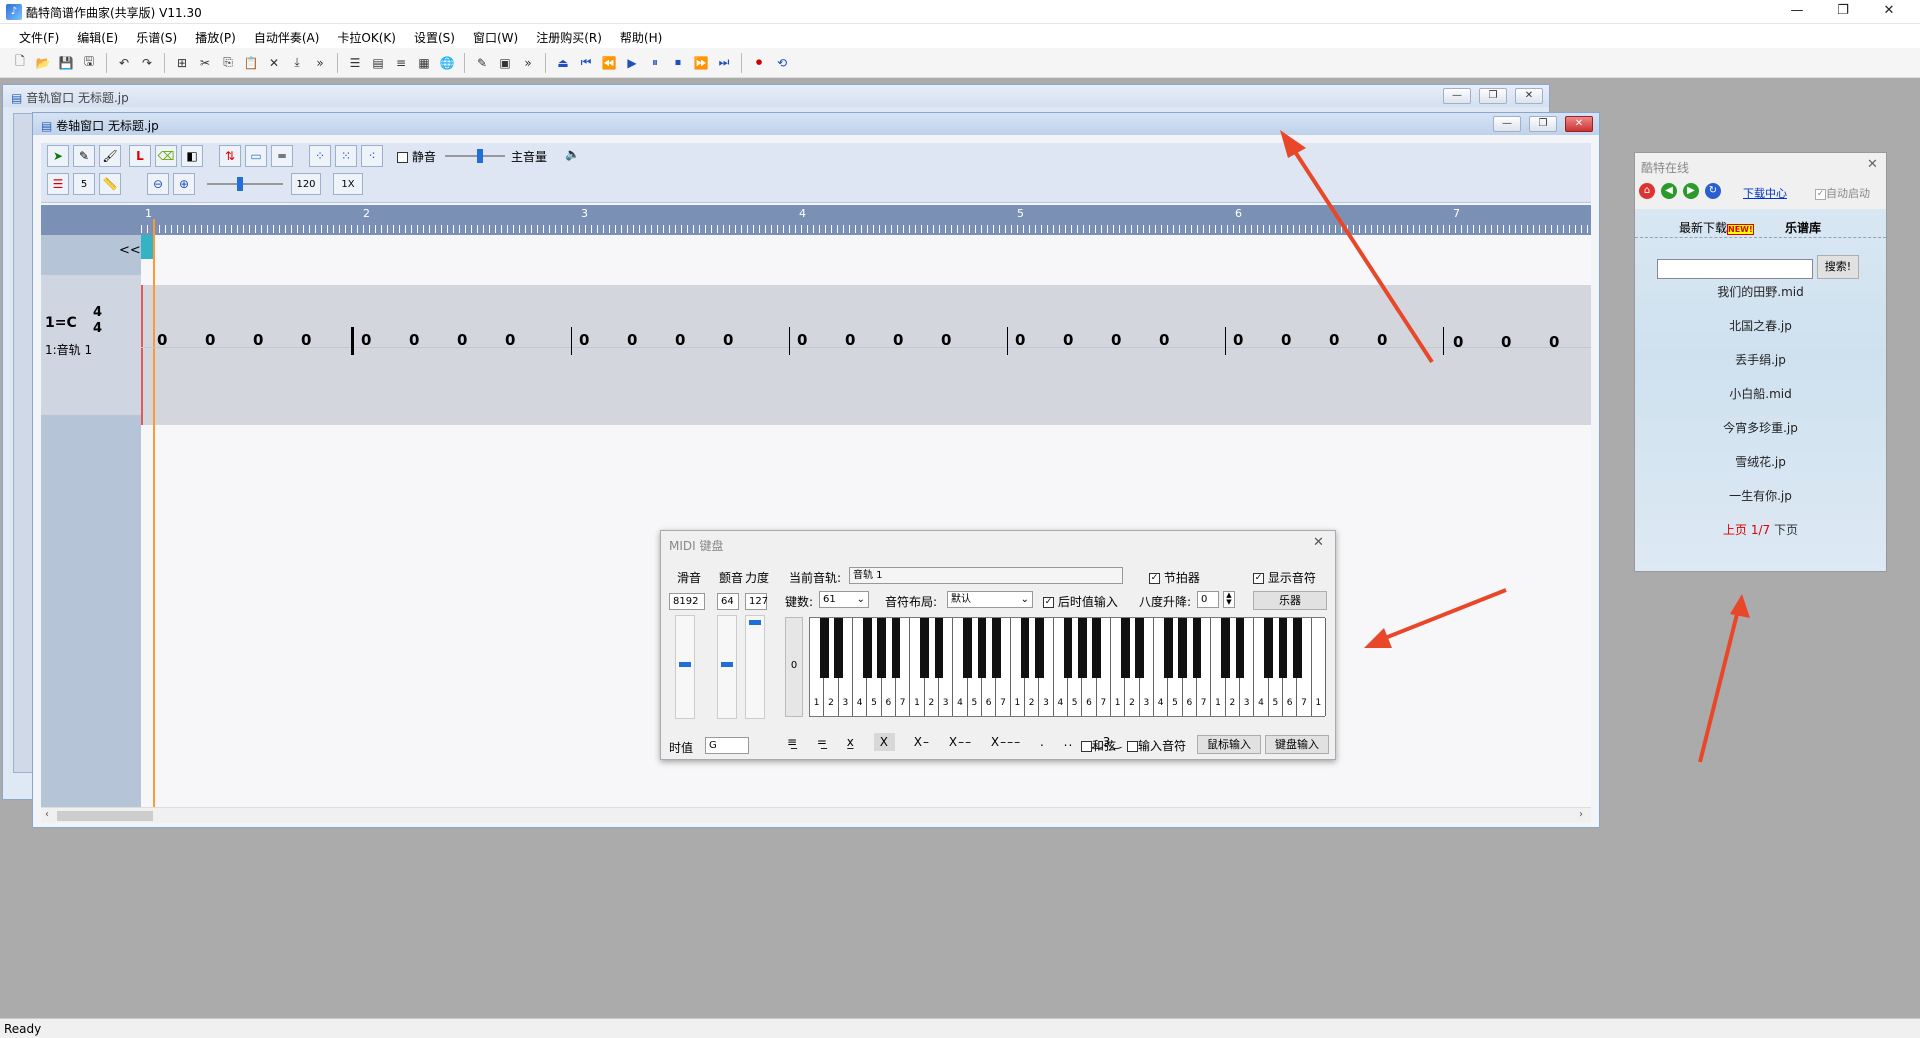  Describe the element at coordinates (1724, 678) in the screenshot. I see `arrow-to-online` at that location.